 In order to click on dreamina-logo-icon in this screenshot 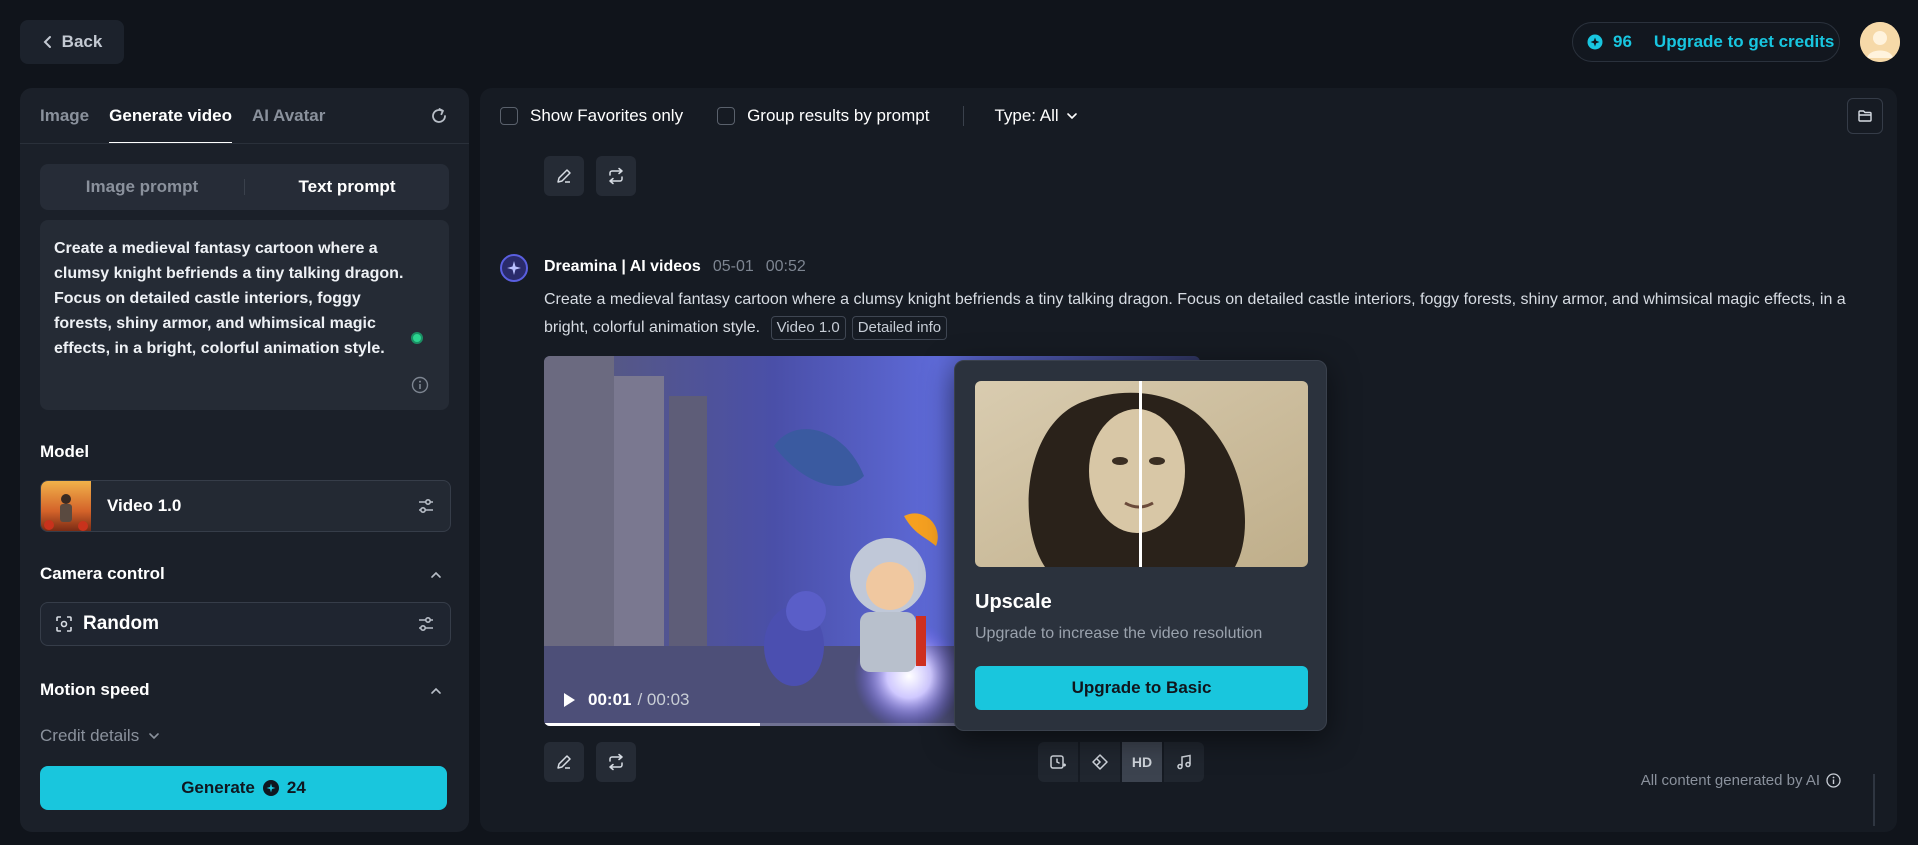, I will do `click(514, 268)`.